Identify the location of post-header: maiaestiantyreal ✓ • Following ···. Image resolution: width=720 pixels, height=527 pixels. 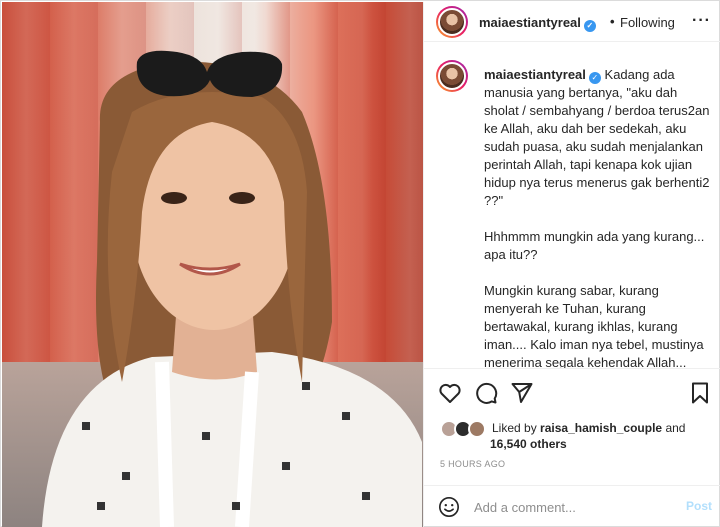
(572, 22).